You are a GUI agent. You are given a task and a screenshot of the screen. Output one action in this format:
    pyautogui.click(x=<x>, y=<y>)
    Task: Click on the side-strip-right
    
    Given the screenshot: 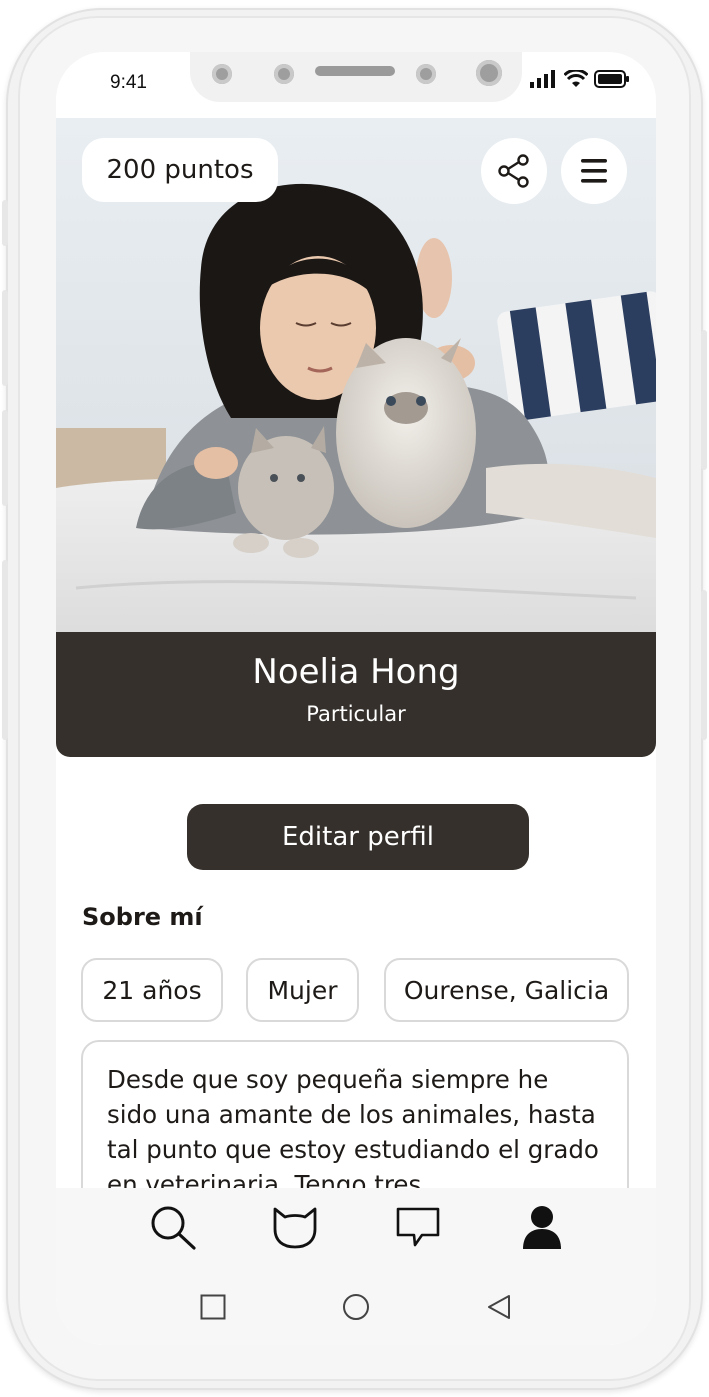 What is the action you would take?
    pyautogui.click(x=704, y=665)
    